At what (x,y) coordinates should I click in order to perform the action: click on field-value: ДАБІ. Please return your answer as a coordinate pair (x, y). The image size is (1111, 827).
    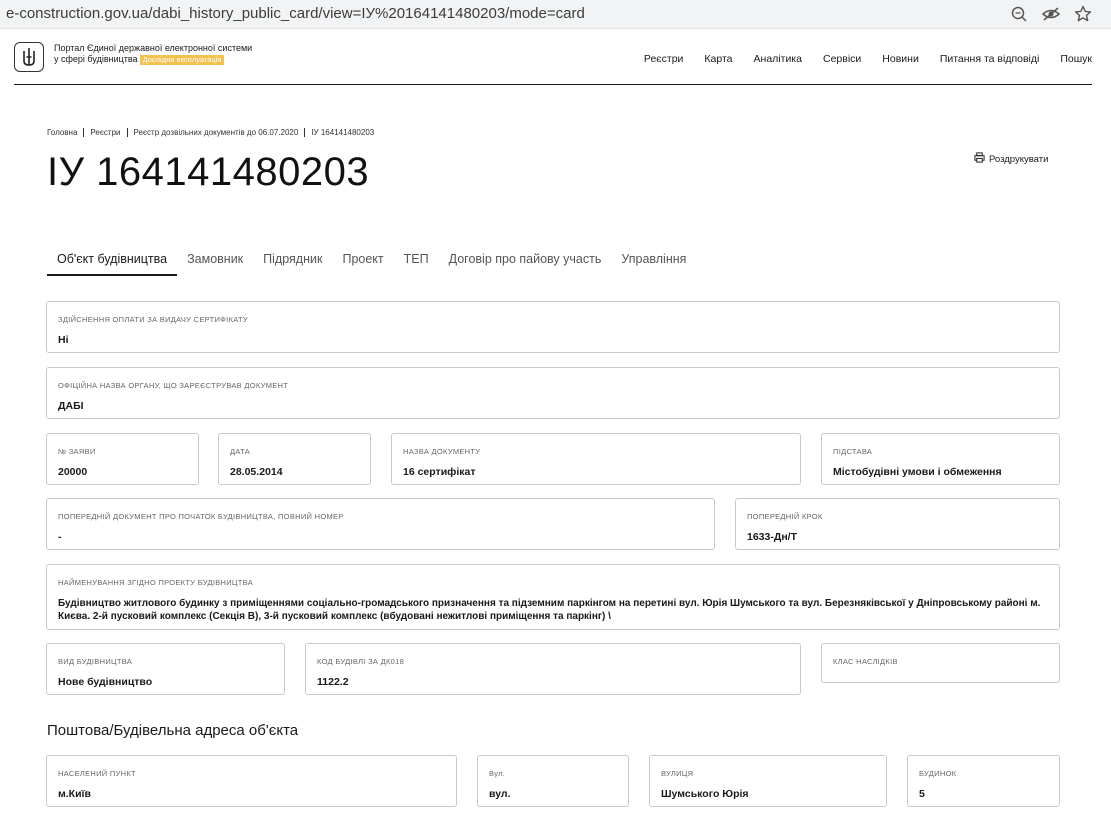
    Looking at the image, I should click on (71, 406).